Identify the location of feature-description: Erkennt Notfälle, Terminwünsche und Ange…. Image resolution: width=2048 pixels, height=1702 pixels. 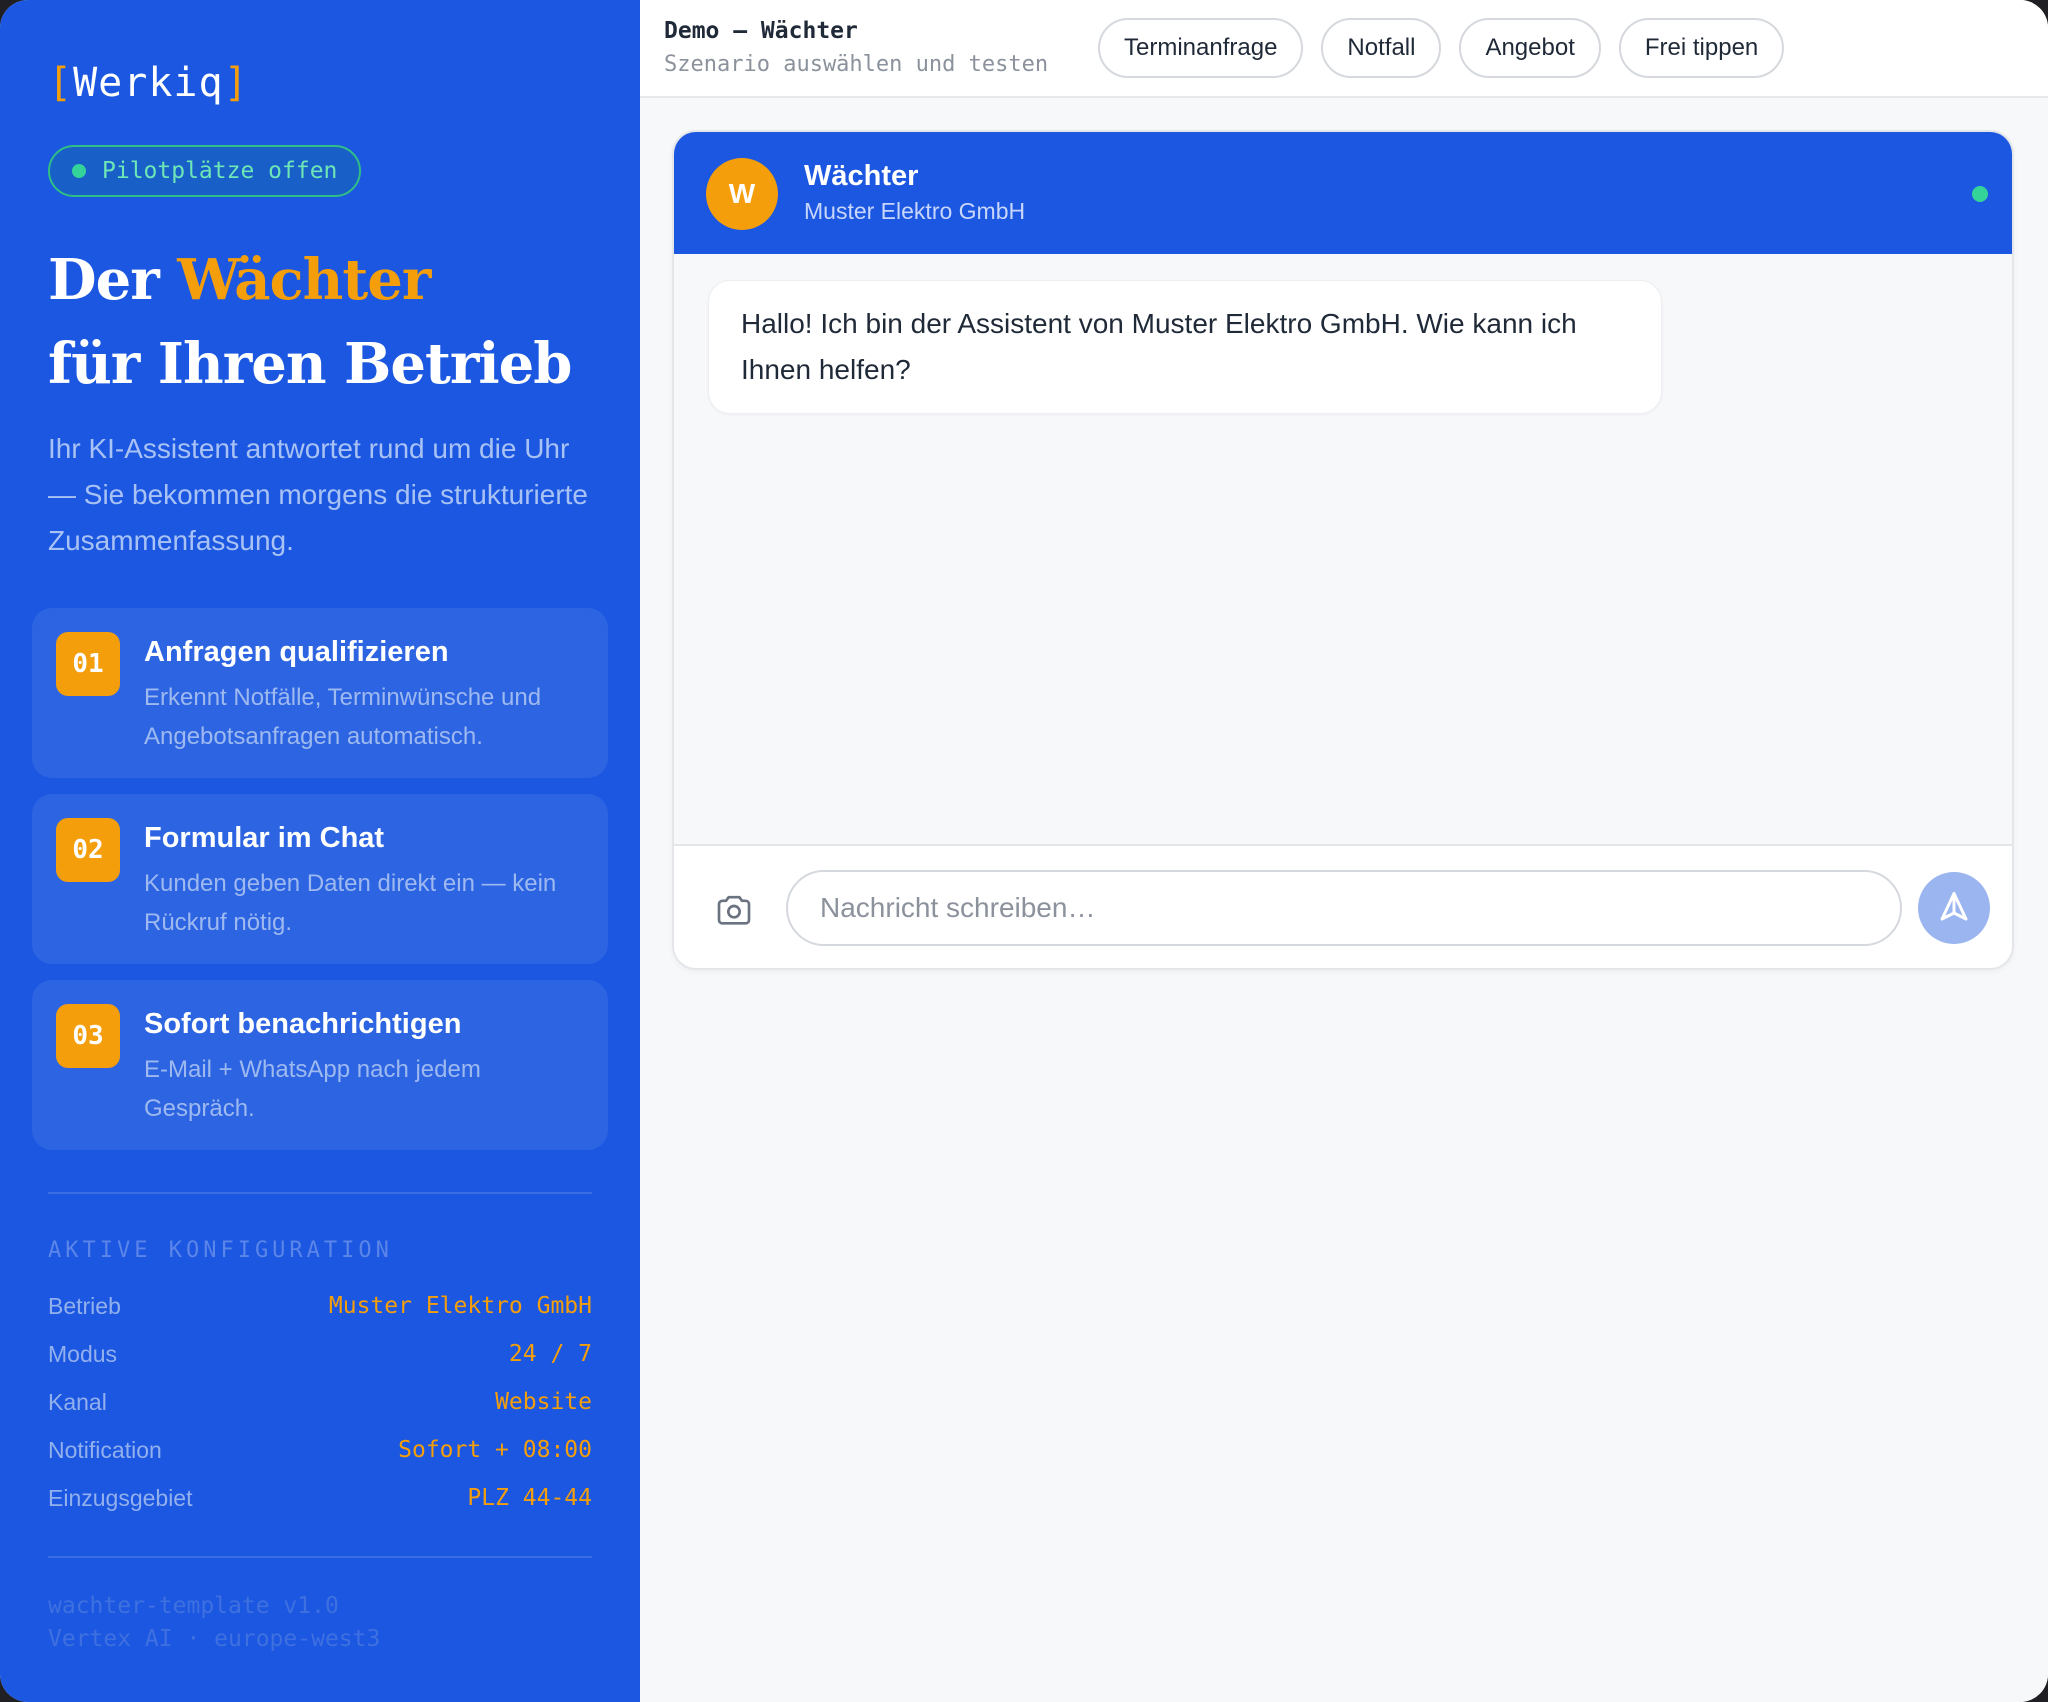
(343, 717).